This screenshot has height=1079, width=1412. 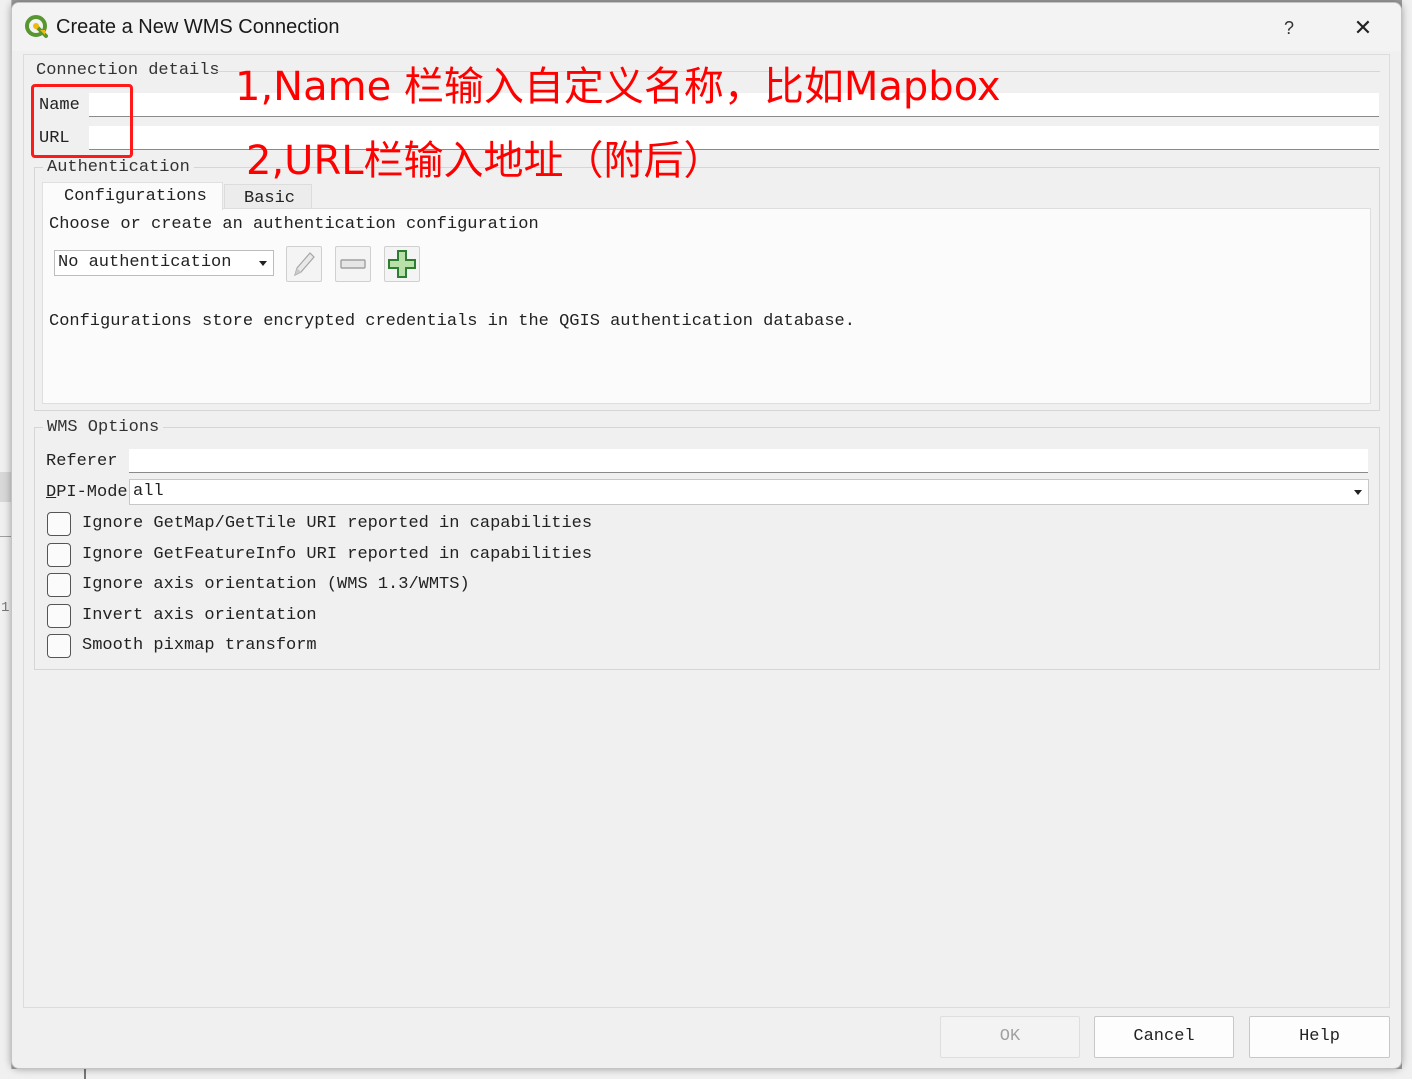 I want to click on edit-pencil-icon, so click(x=304, y=264).